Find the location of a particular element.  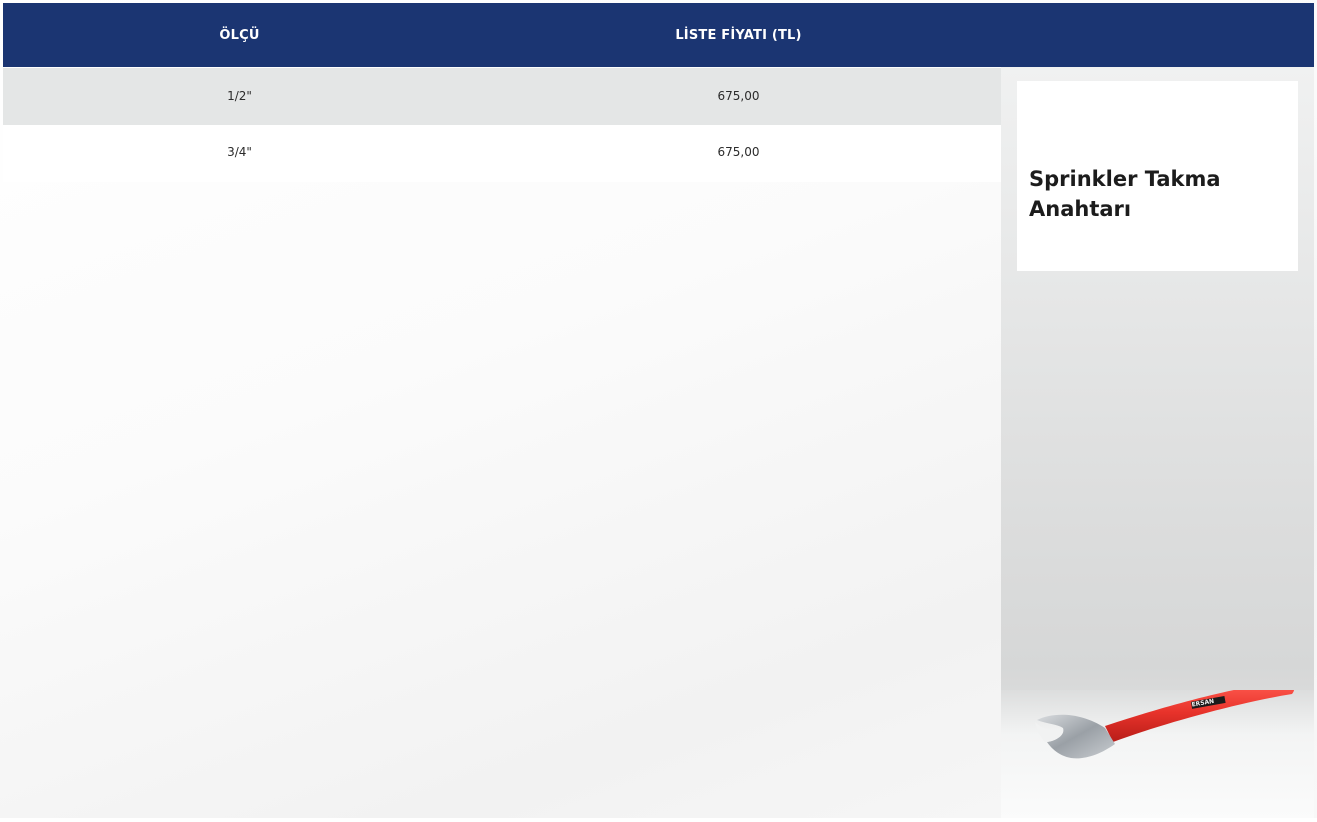

column-header-list-price: LİSTE FİYATI (TL) is located at coordinates (738, 35).